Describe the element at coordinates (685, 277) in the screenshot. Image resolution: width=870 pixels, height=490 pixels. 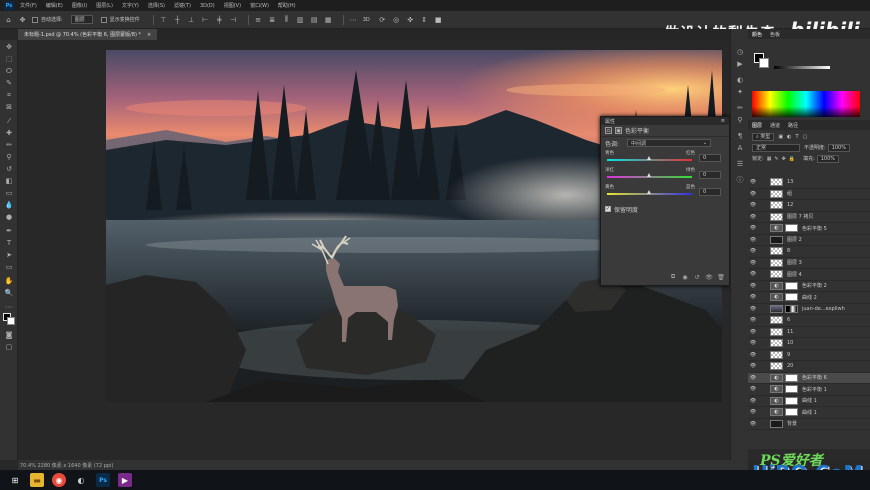
I see `view-previous-icon: ◉` at that location.